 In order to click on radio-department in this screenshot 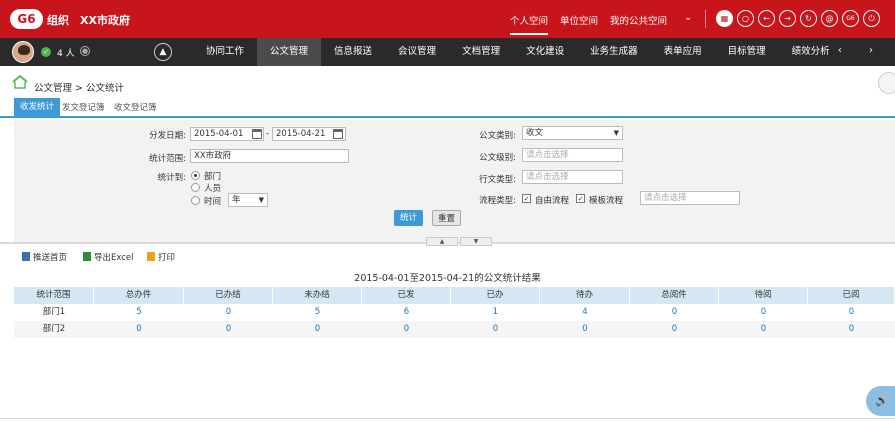, I will do `click(195, 175)`.